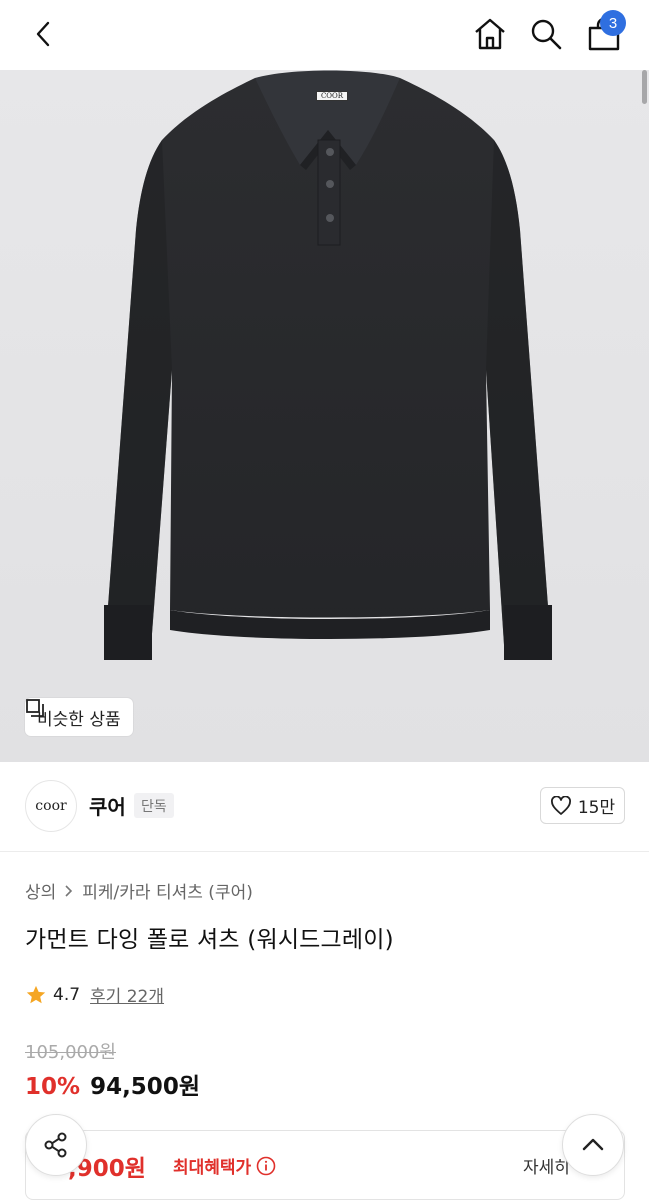 The width and height of the screenshot is (649, 1200). What do you see at coordinates (613, 23) in the screenshot?
I see `cart-count-badge: 3` at bounding box center [613, 23].